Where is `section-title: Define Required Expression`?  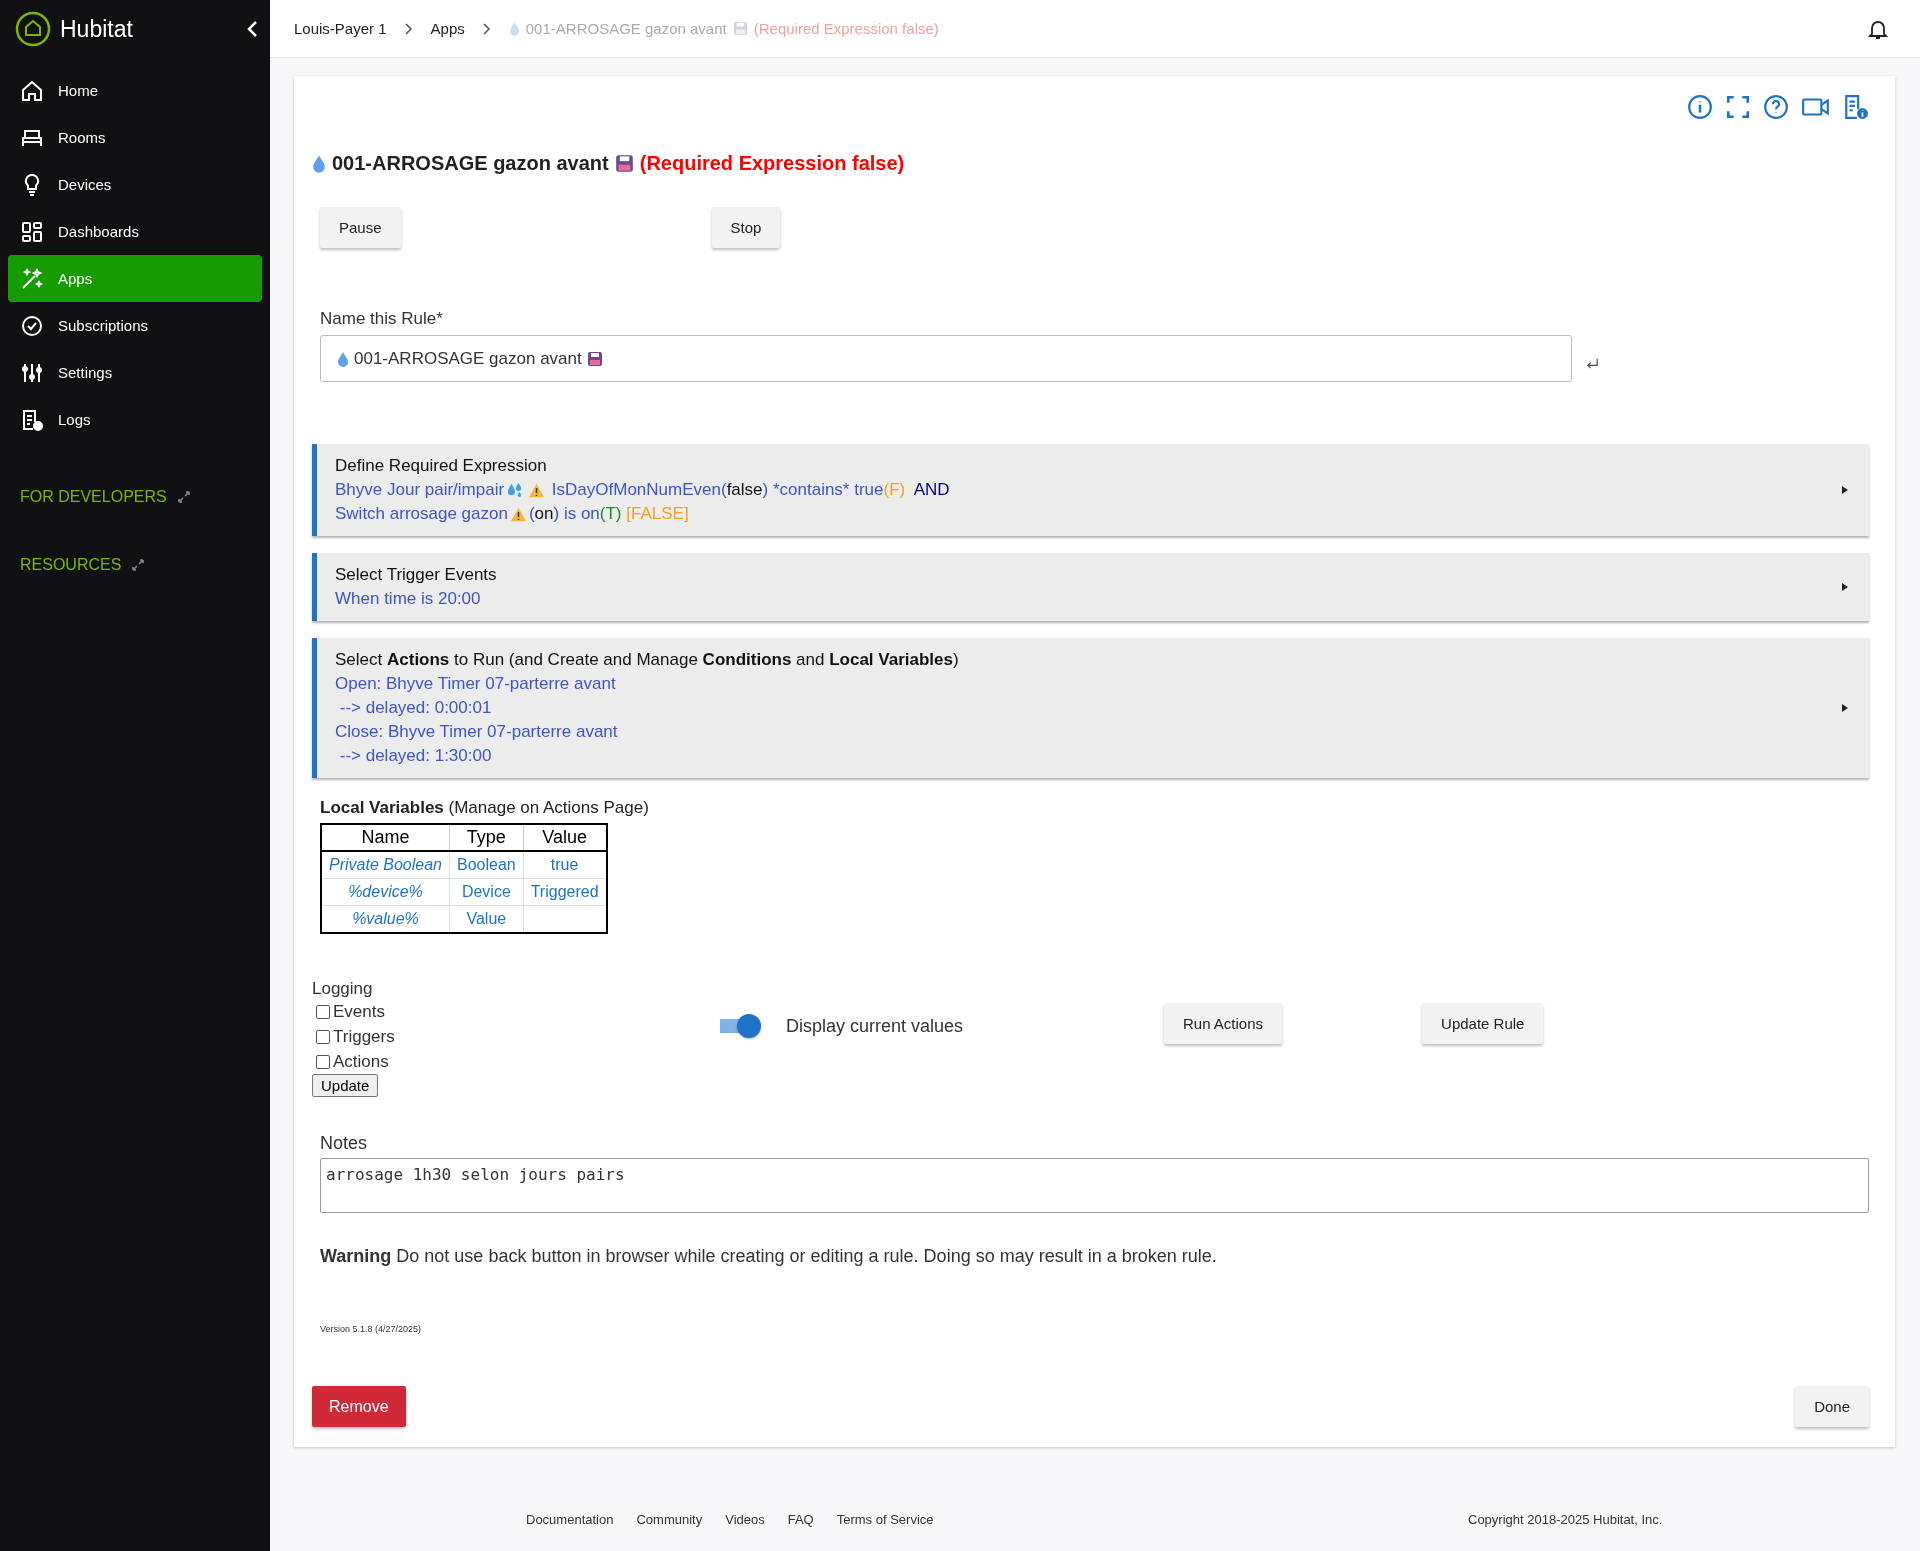 section-title: Define Required Expression is located at coordinates (441, 466).